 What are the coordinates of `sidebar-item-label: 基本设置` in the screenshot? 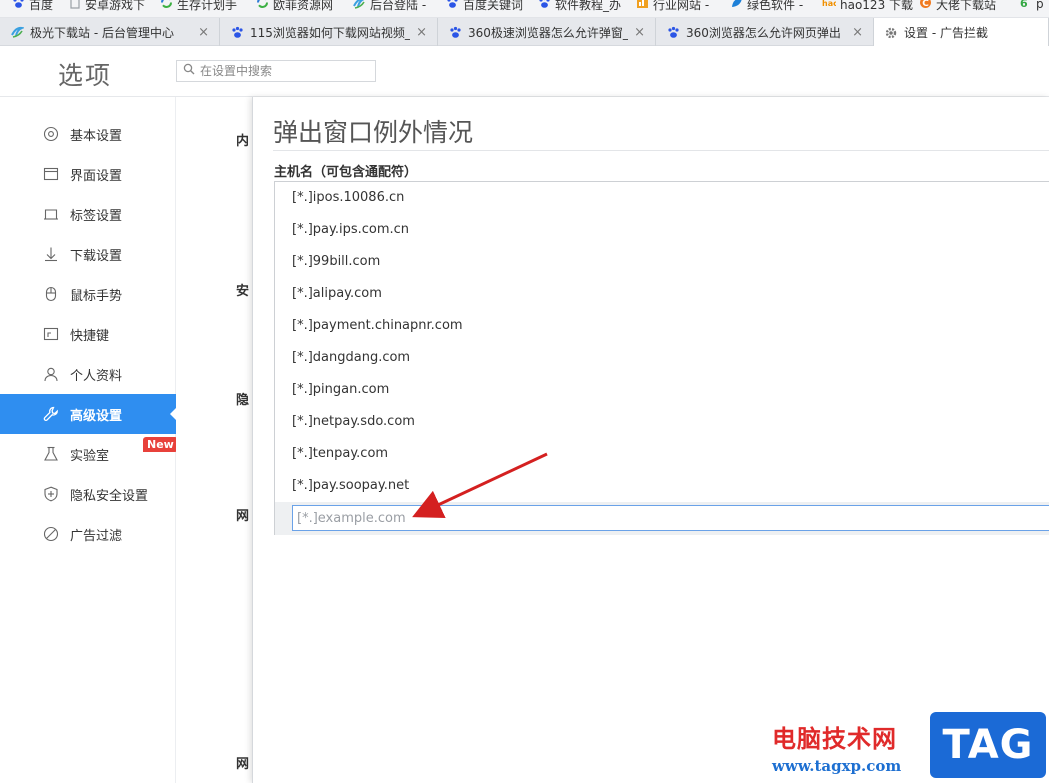 It's located at (96, 136).